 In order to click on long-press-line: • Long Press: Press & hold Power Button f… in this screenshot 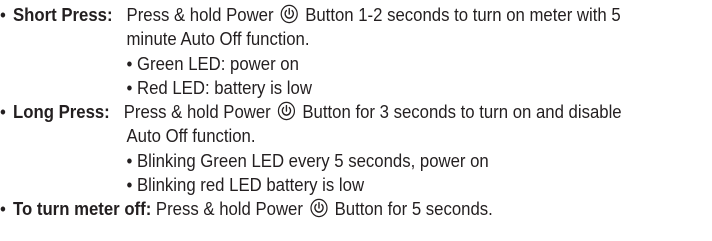, I will do `click(331, 112)`.